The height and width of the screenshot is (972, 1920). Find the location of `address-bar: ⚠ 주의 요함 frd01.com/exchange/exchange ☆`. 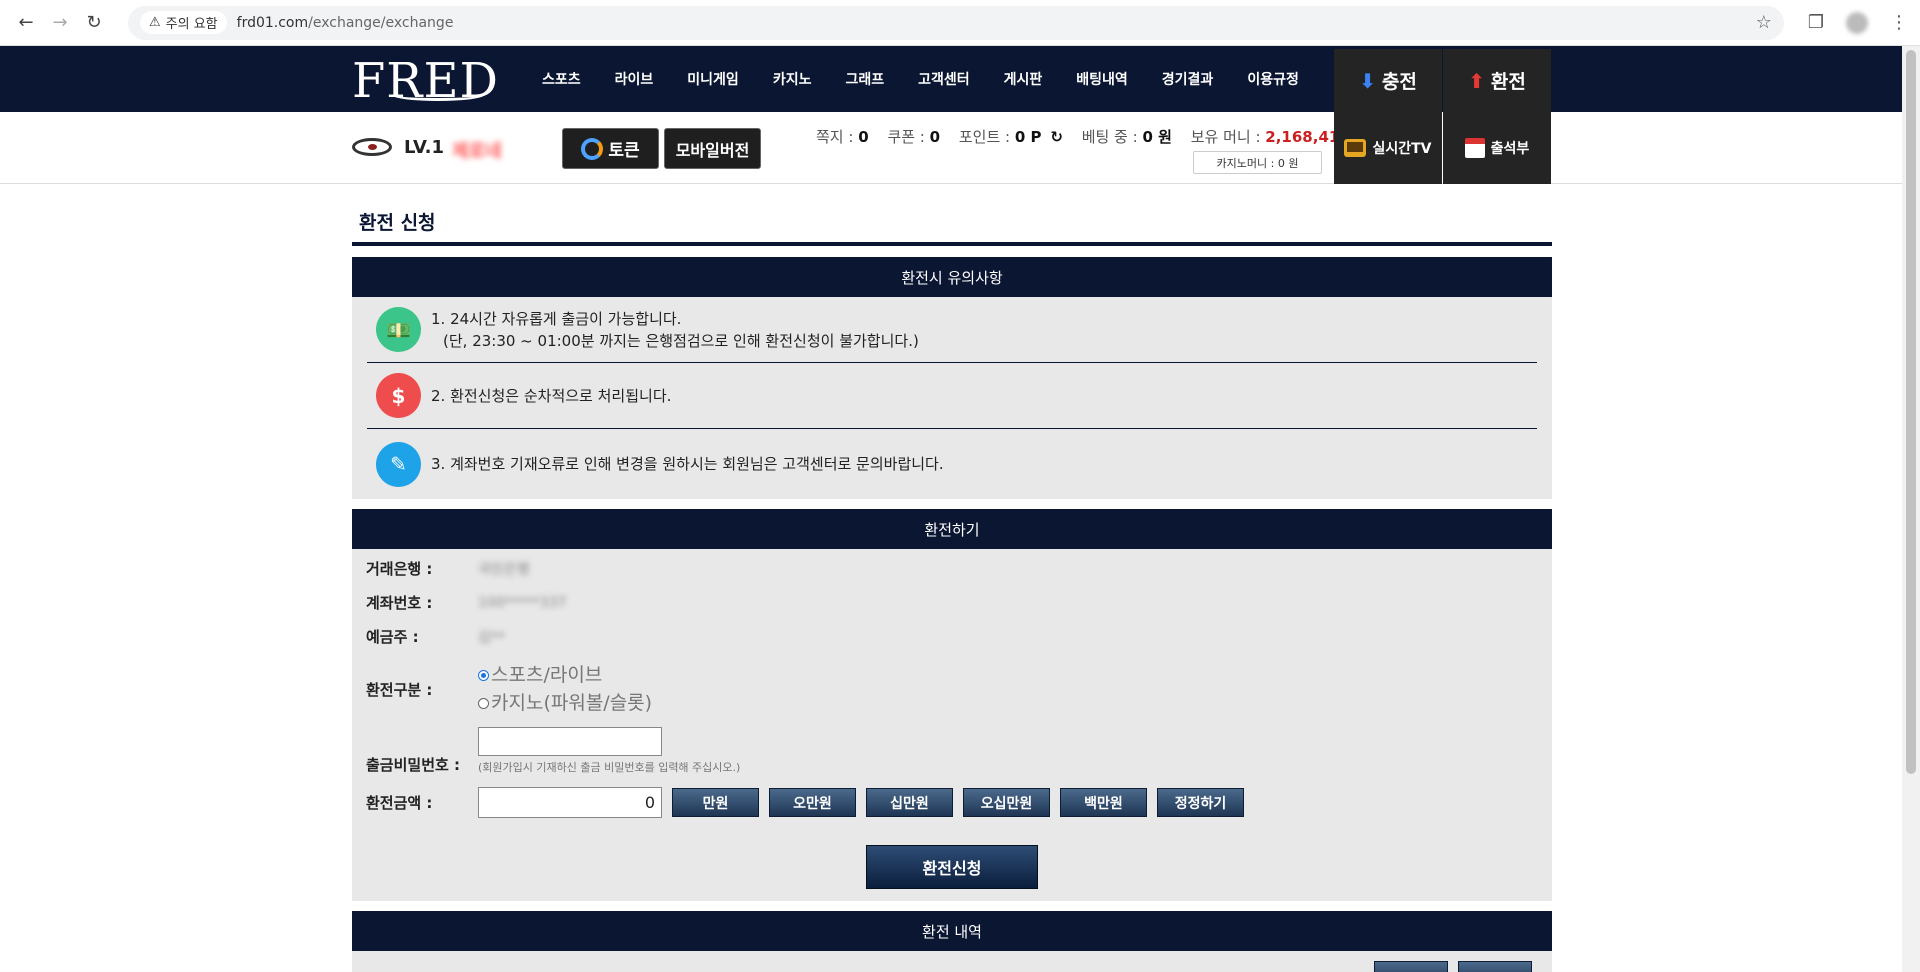

address-bar: ⚠ 주의 요함 frd01.com/exchange/exchange ☆ is located at coordinates (956, 22).